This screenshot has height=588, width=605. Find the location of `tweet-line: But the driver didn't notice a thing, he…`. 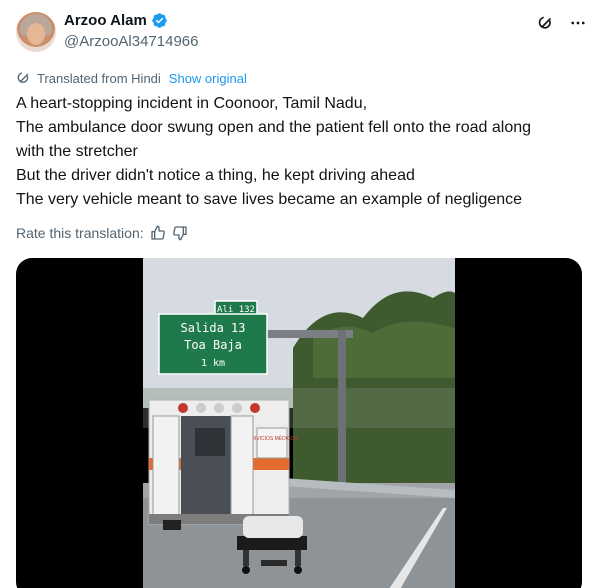

tweet-line: But the driver didn't notice a thing, he… is located at coordinates (215, 175).